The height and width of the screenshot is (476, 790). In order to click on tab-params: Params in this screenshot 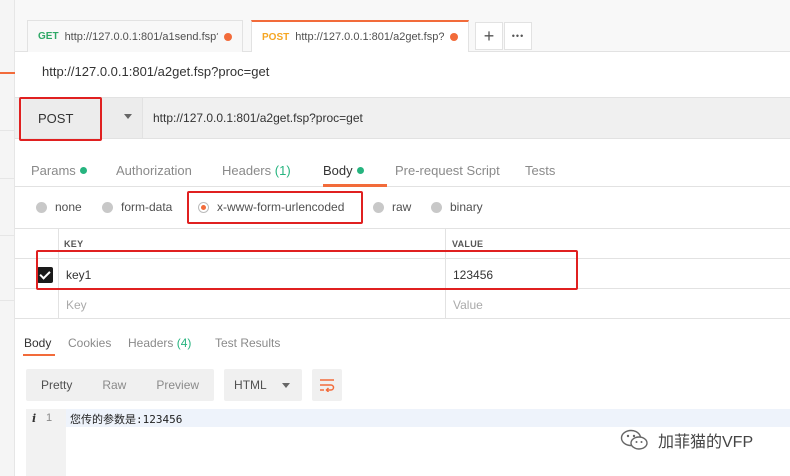, I will do `click(59, 170)`.